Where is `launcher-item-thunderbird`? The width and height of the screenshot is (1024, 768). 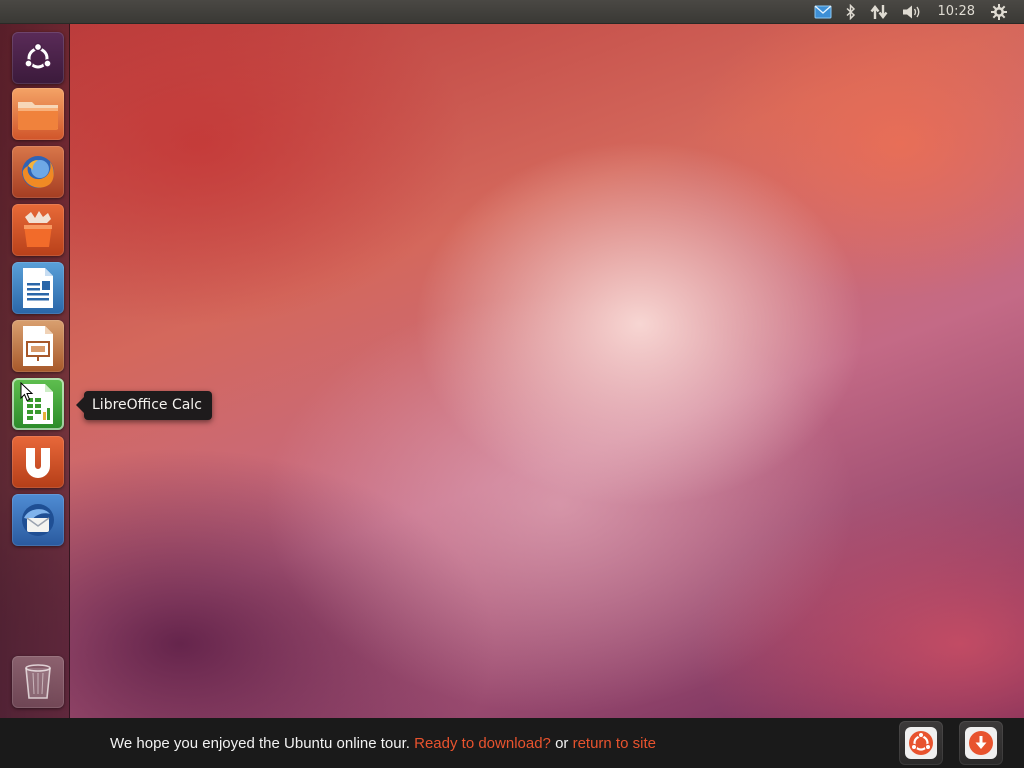
launcher-item-thunderbird is located at coordinates (38, 520).